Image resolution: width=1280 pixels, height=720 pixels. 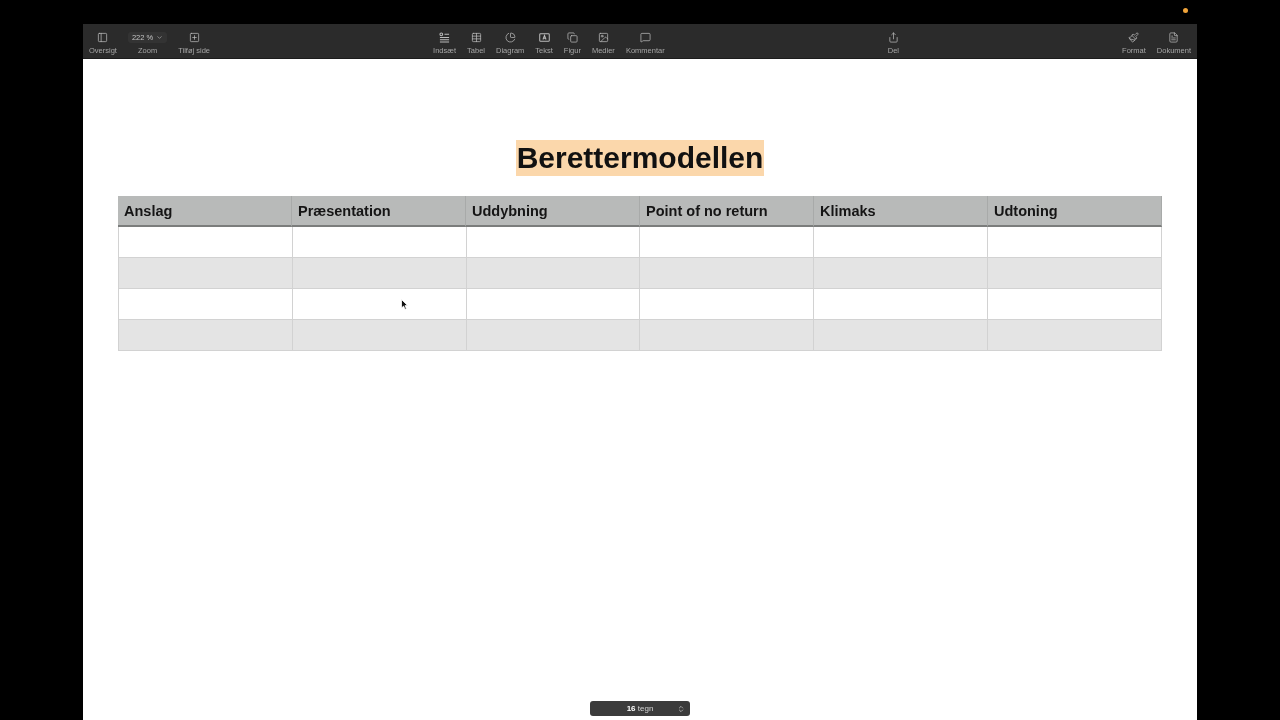 What do you see at coordinates (640, 708) in the screenshot?
I see `character-count-button: 16 tegn` at bounding box center [640, 708].